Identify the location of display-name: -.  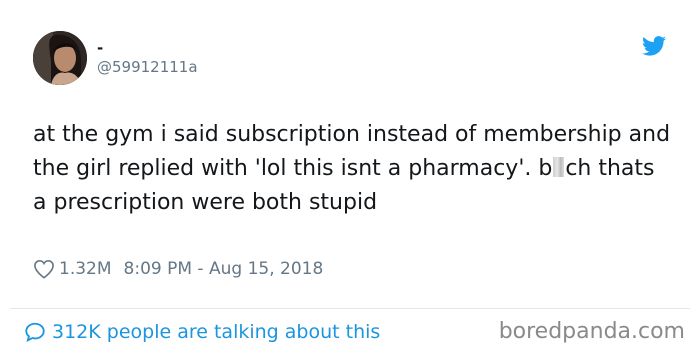
(147, 48).